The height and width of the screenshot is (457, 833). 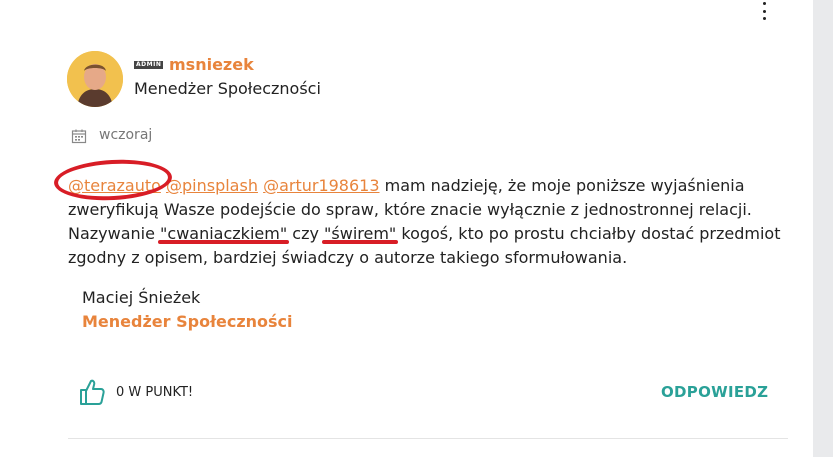 What do you see at coordinates (149, 65) in the screenshot?
I see `admin-badge: ADMIN` at bounding box center [149, 65].